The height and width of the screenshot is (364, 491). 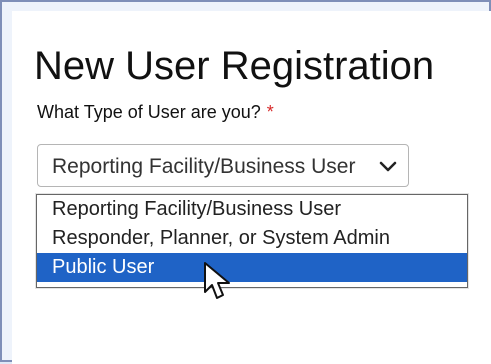 I want to click on option-reporting-facility-business-user: Reporting Facility/Business User, so click(x=252, y=209).